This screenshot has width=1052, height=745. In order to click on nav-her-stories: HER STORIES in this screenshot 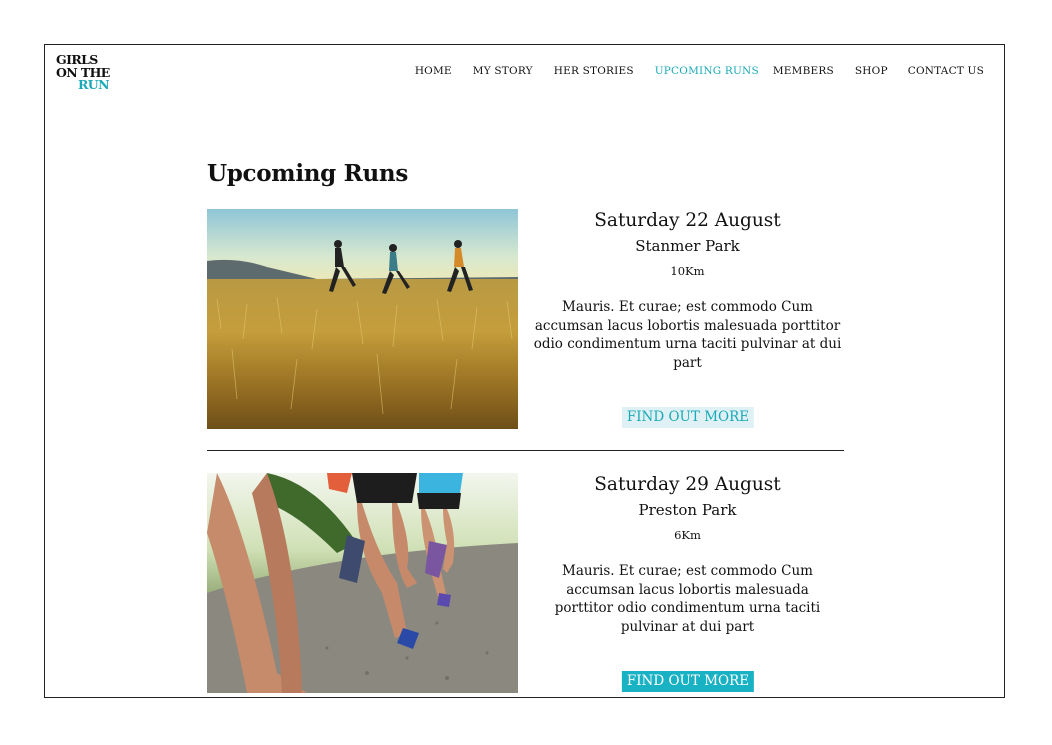, I will do `click(594, 71)`.